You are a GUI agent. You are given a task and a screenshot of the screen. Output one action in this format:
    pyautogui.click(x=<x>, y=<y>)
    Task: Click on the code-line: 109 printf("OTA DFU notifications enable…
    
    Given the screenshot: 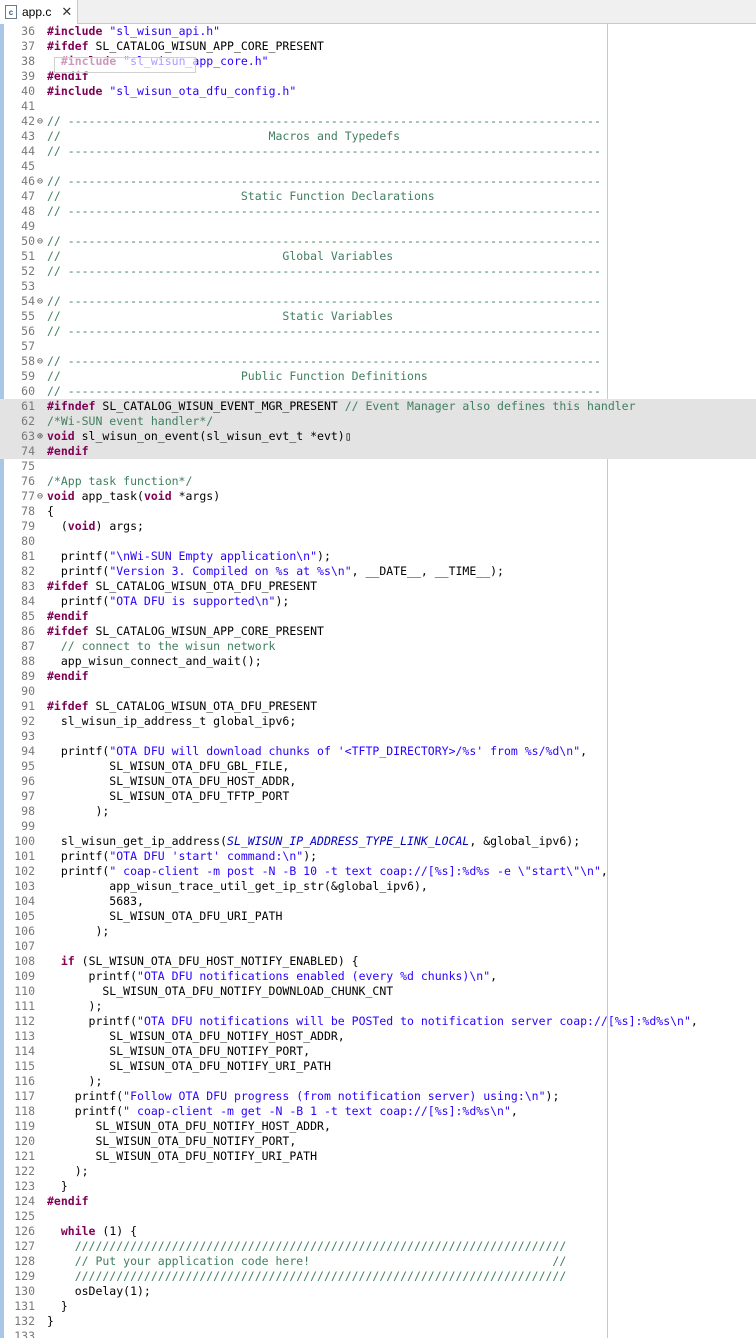 What is the action you would take?
    pyautogui.click(x=378, y=976)
    